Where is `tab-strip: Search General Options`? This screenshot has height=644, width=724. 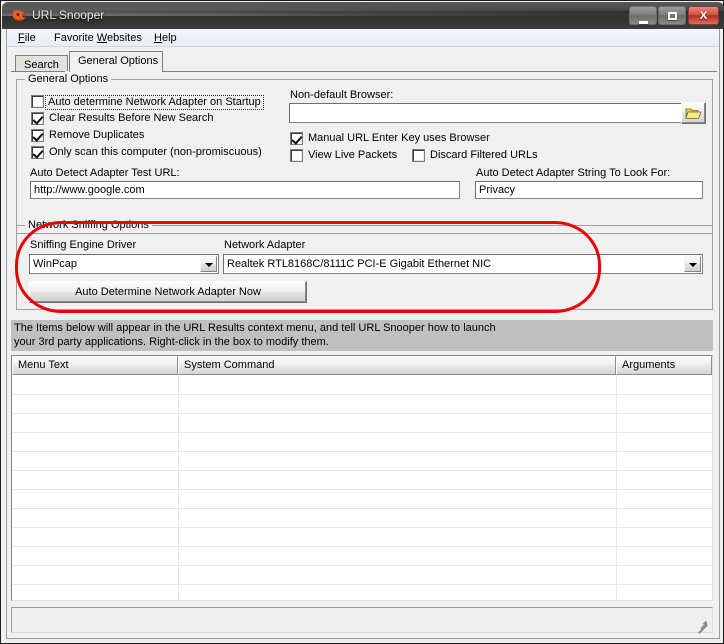
tab-strip: Search General Options is located at coordinates (364, 61).